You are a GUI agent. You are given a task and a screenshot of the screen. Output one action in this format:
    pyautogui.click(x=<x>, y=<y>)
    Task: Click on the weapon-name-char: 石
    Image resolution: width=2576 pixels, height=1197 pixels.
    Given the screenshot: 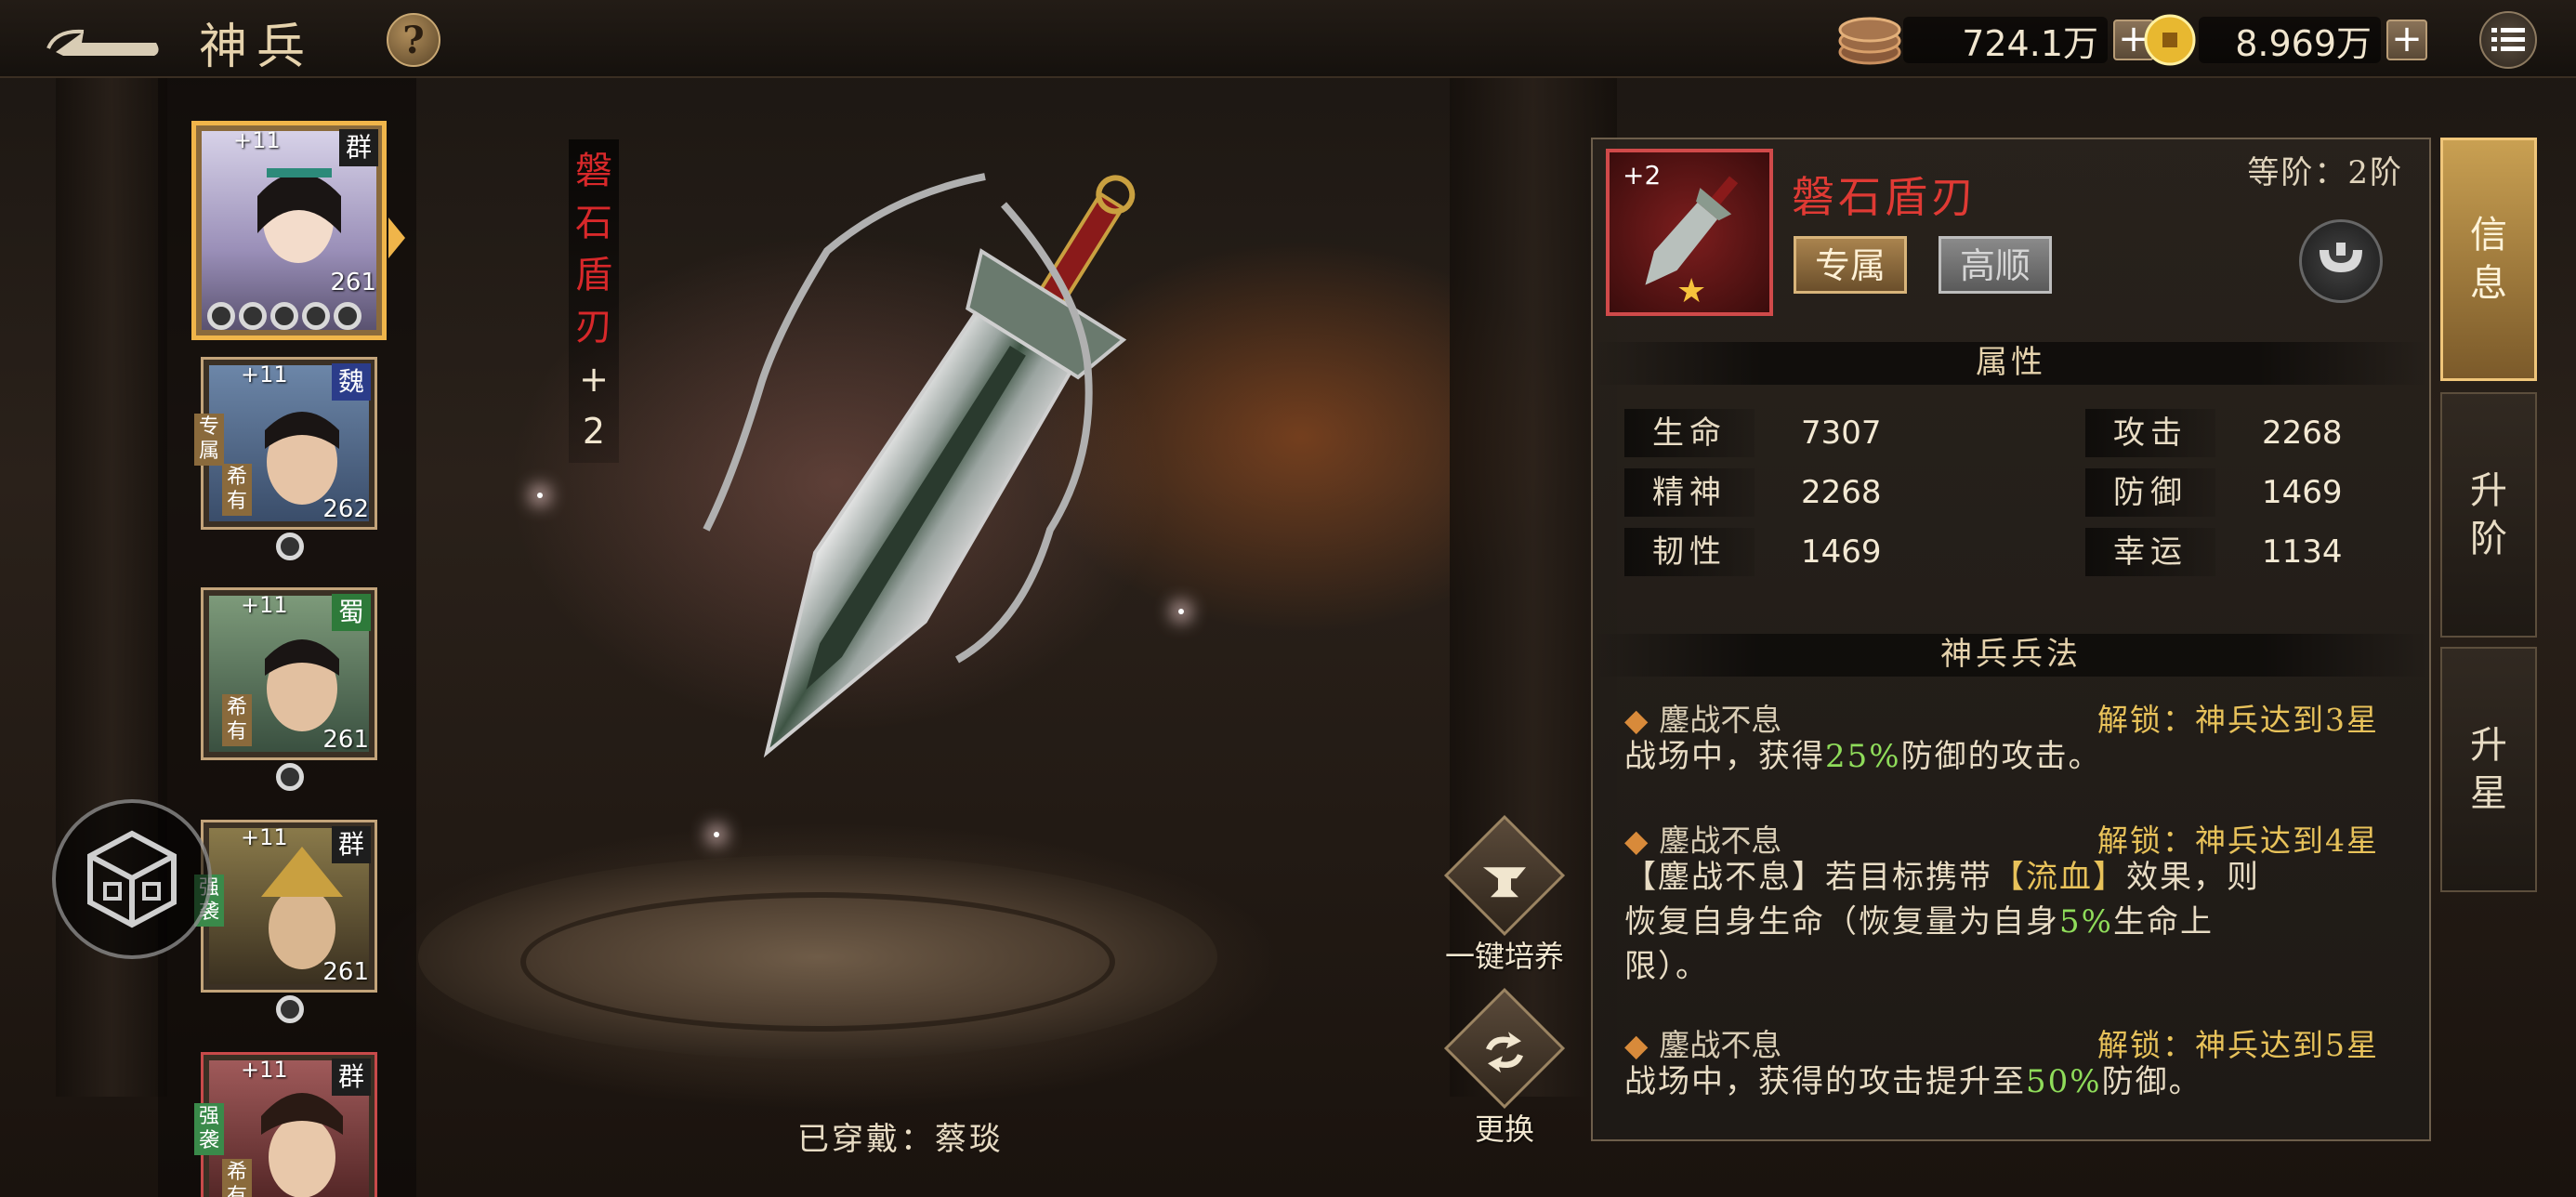 What is the action you would take?
    pyautogui.click(x=593, y=223)
    